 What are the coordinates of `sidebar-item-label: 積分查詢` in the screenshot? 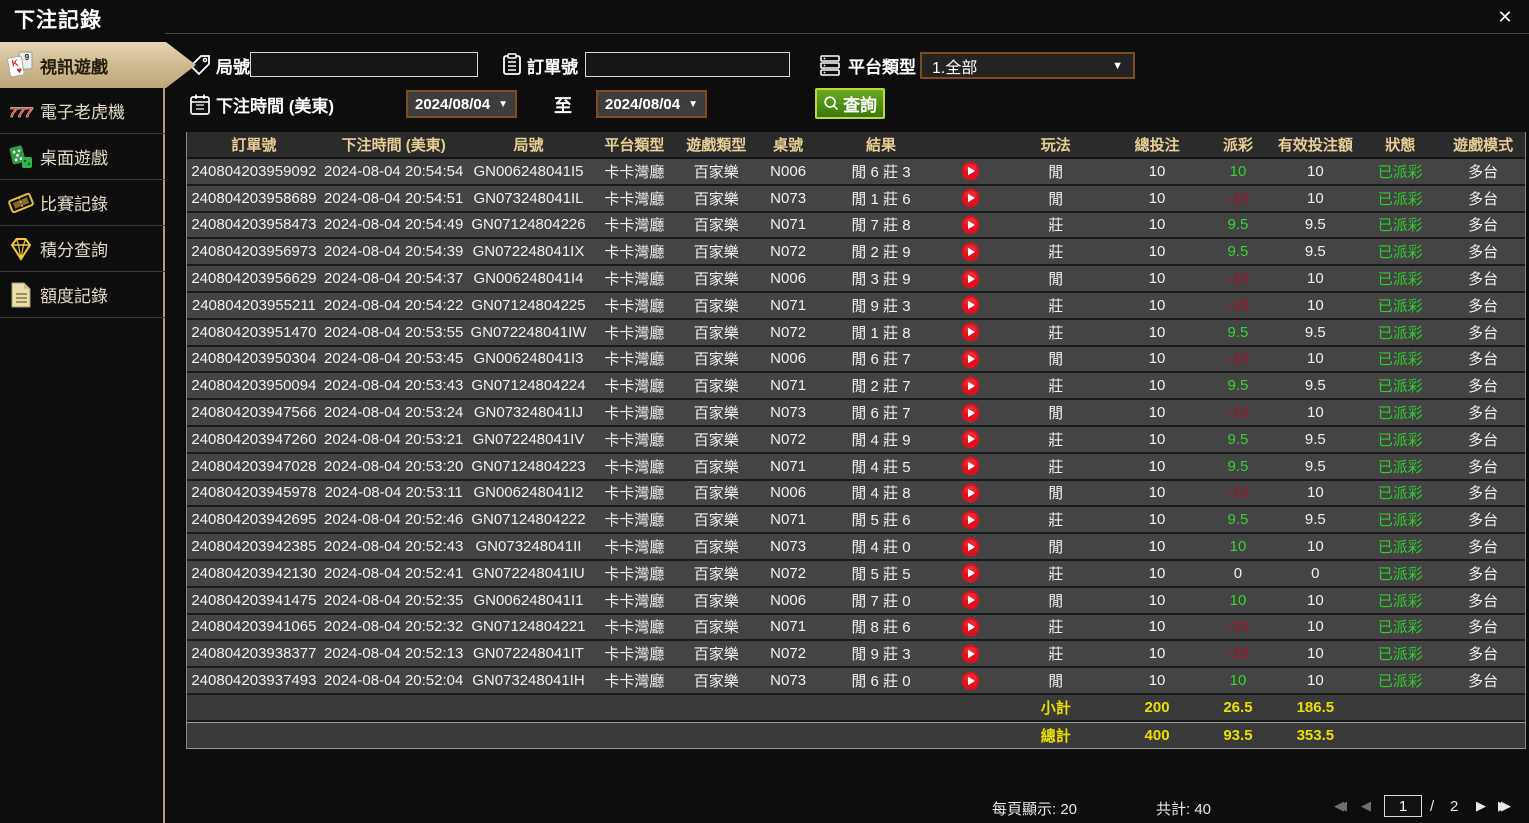 It's located at (74, 250).